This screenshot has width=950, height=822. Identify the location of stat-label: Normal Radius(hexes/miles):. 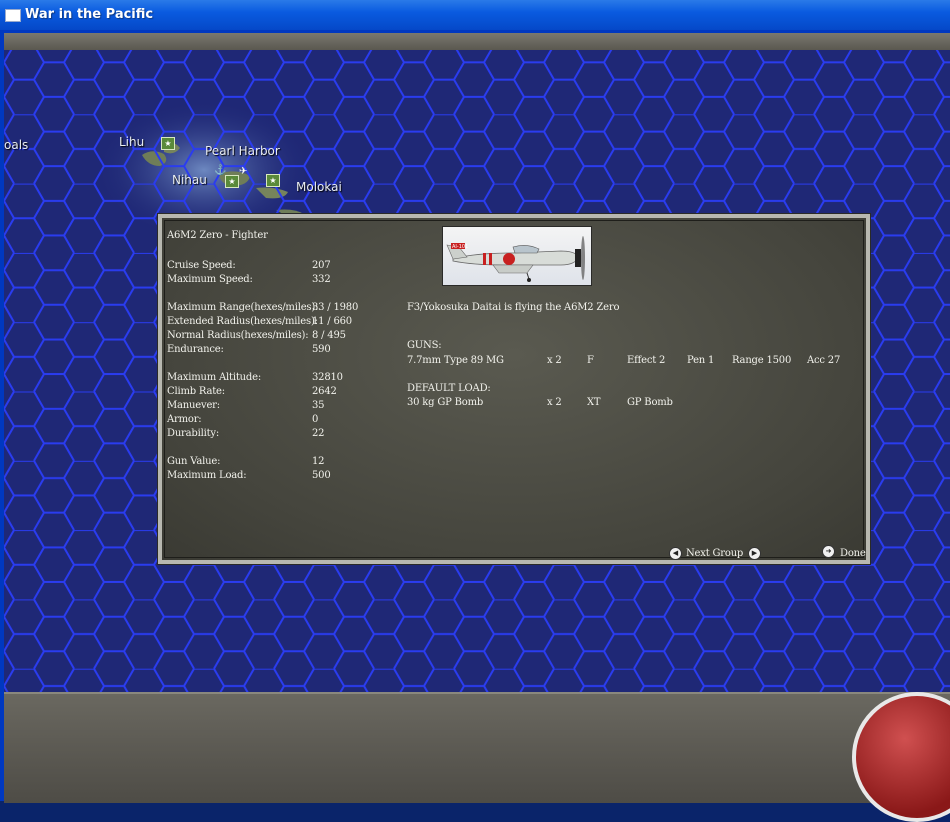
(238, 335).